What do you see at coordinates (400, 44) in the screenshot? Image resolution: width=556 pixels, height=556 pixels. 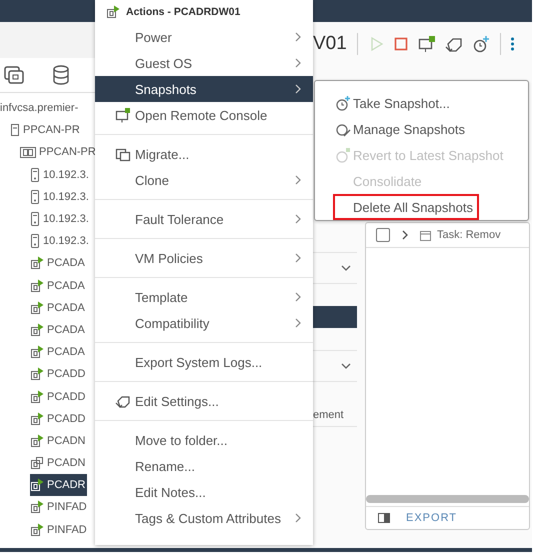 I see `stop-icon` at bounding box center [400, 44].